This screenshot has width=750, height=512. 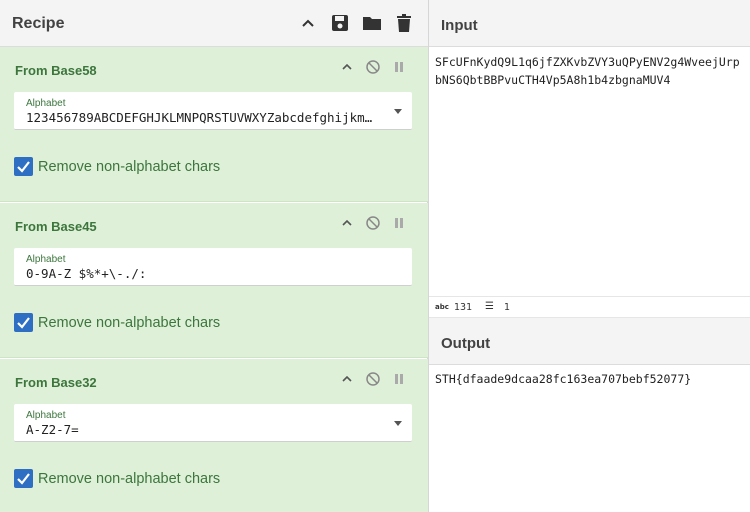 What do you see at coordinates (592, 379) in the screenshot?
I see `output-textarea: STH{dfaade9dcaa28fc163ea707bebf52077}` at bounding box center [592, 379].